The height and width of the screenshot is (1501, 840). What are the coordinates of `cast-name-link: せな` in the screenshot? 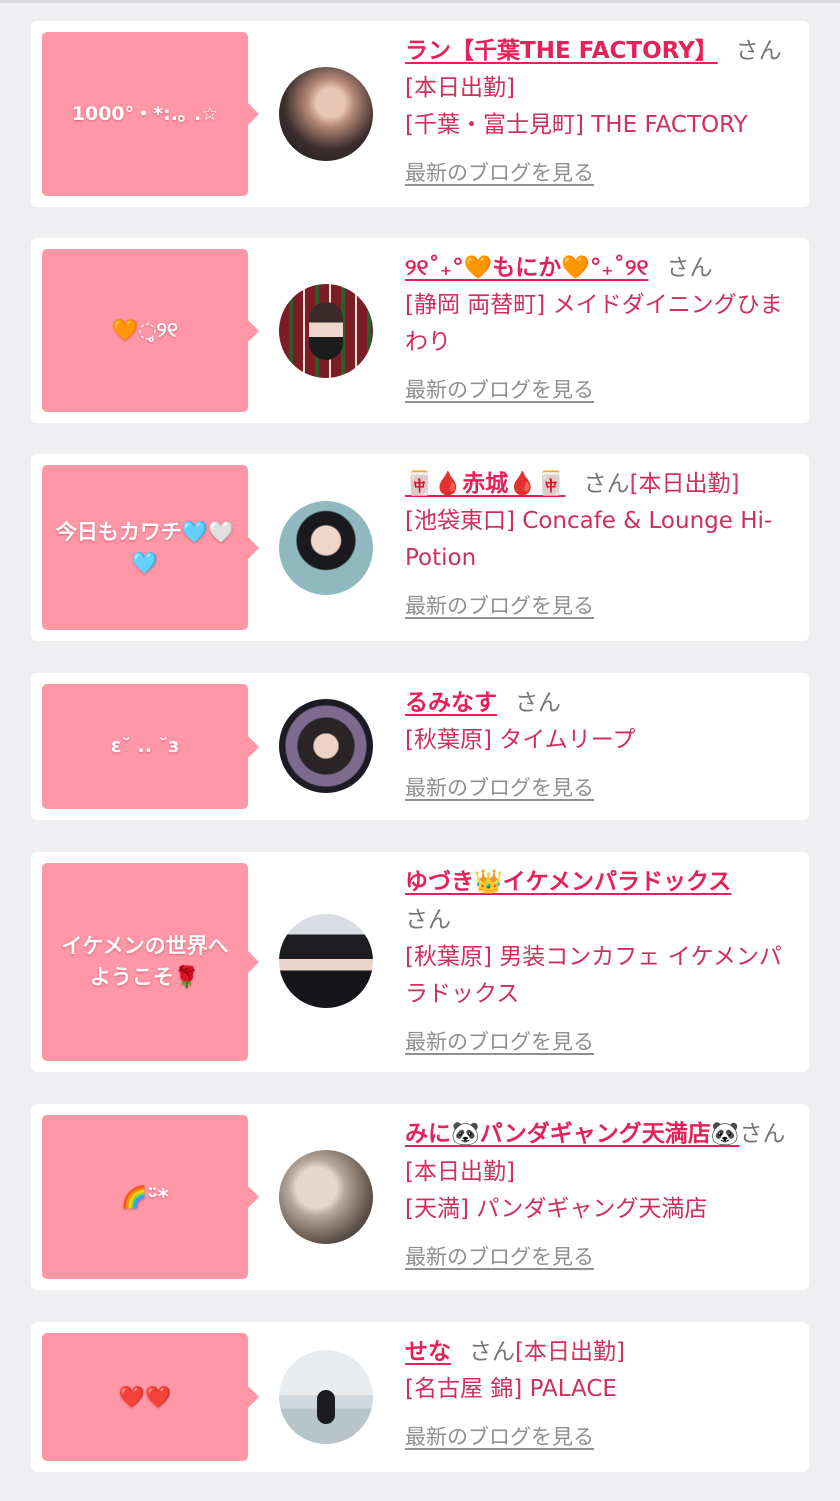 It's located at (428, 1352).